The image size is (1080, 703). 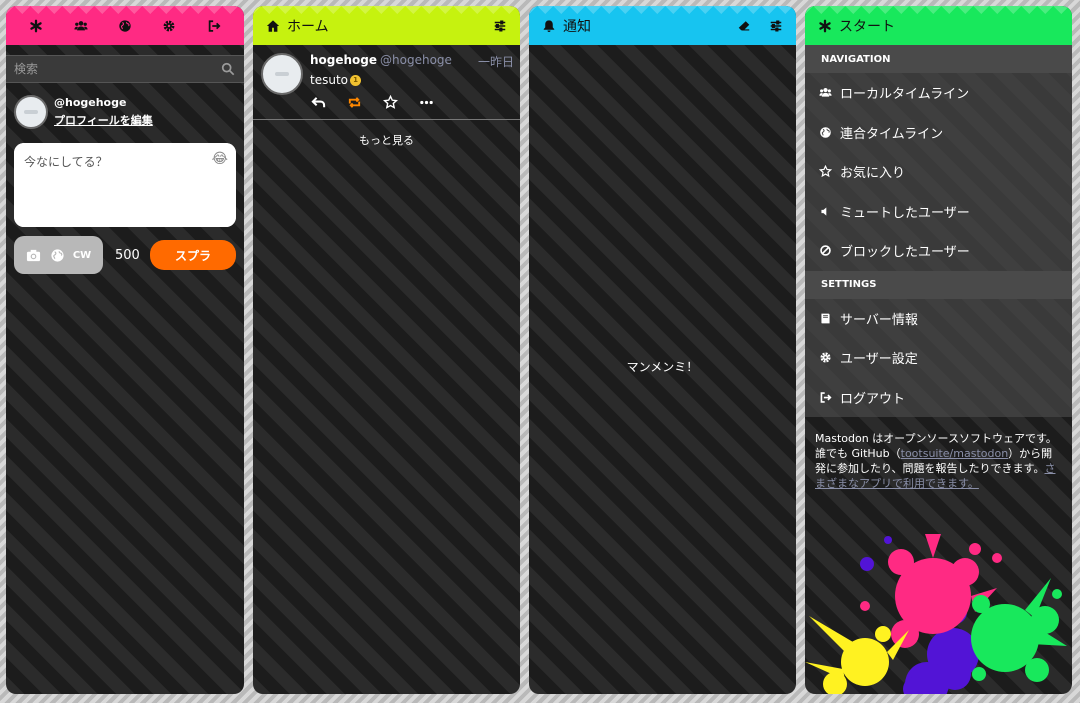 I want to click on compose-column-header, so click(x=125, y=25).